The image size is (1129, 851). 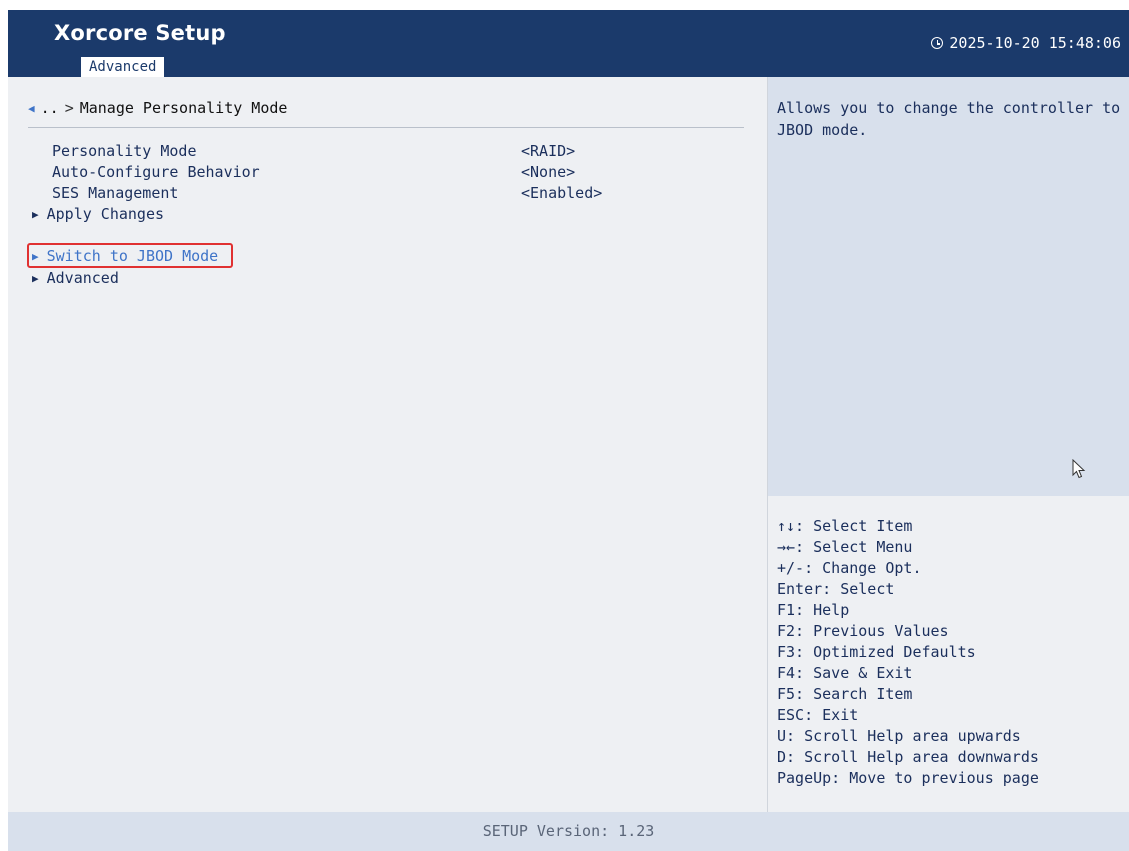 I want to click on setting-auto-configure-behavior-label: Auto-Configure Behavior, so click(x=156, y=172).